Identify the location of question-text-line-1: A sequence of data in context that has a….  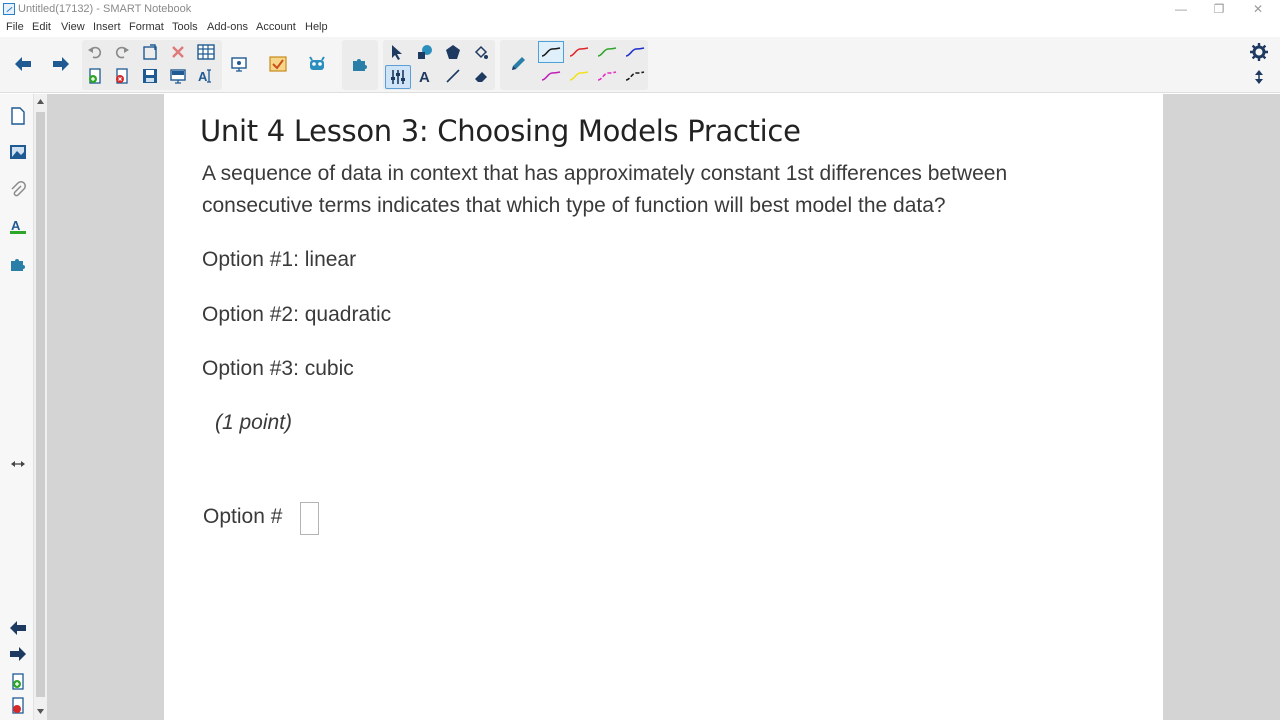
(604, 174).